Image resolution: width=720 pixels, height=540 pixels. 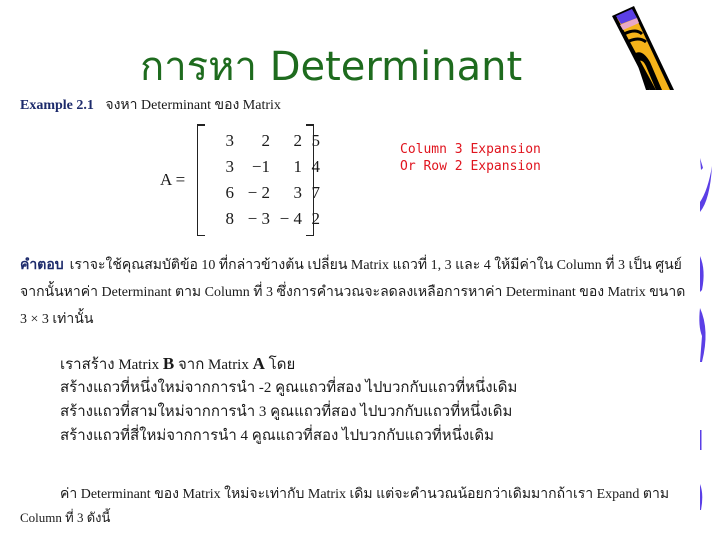 I want to click on pencil-icon, so click(x=643, y=48).